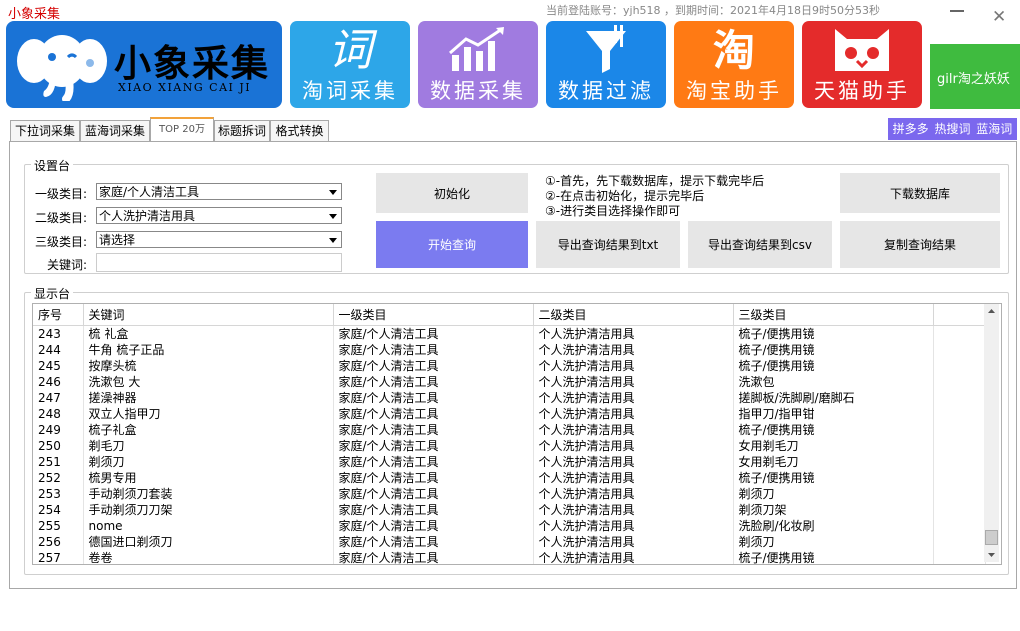  What do you see at coordinates (299, 130) in the screenshot?
I see `tab-format-convert: 格式转换` at bounding box center [299, 130].